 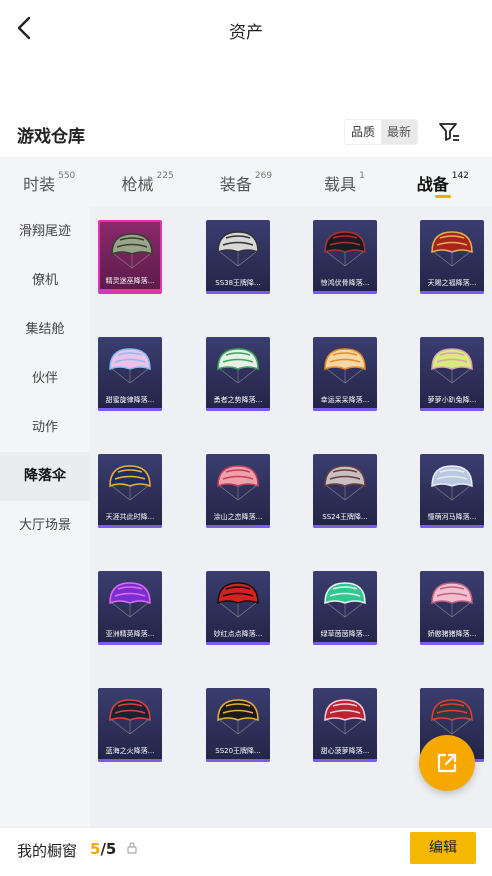 What do you see at coordinates (340, 184) in the screenshot?
I see `tab-label: 载具` at bounding box center [340, 184].